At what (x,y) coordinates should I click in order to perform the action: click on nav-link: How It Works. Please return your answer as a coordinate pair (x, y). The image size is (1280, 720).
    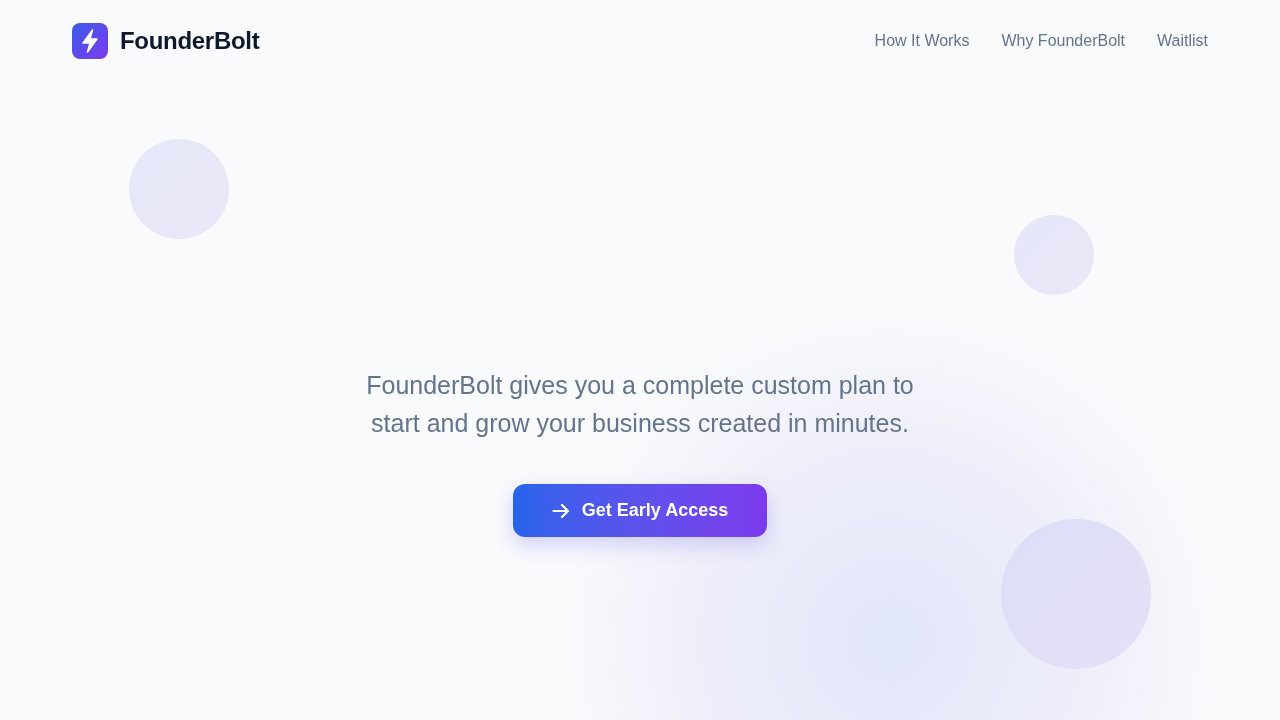
    Looking at the image, I should click on (922, 41).